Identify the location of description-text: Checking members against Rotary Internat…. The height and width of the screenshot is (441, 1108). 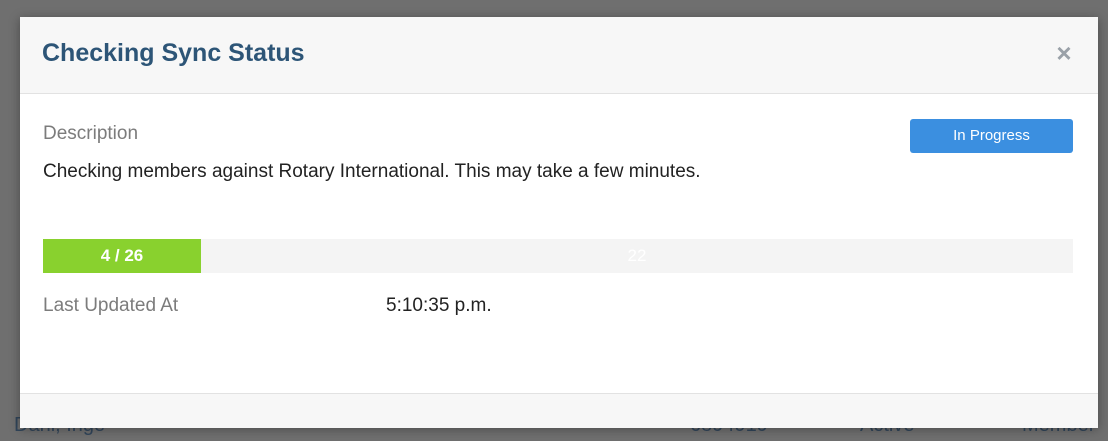
(372, 171).